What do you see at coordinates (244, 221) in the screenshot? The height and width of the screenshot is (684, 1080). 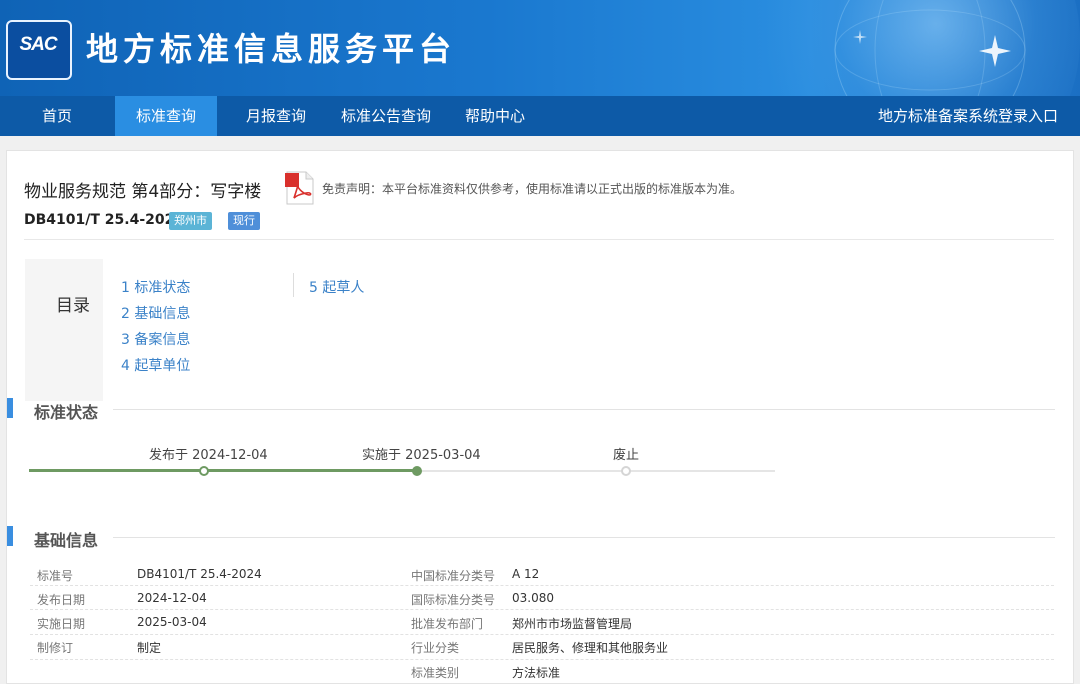 I see `status-badge: 现行` at bounding box center [244, 221].